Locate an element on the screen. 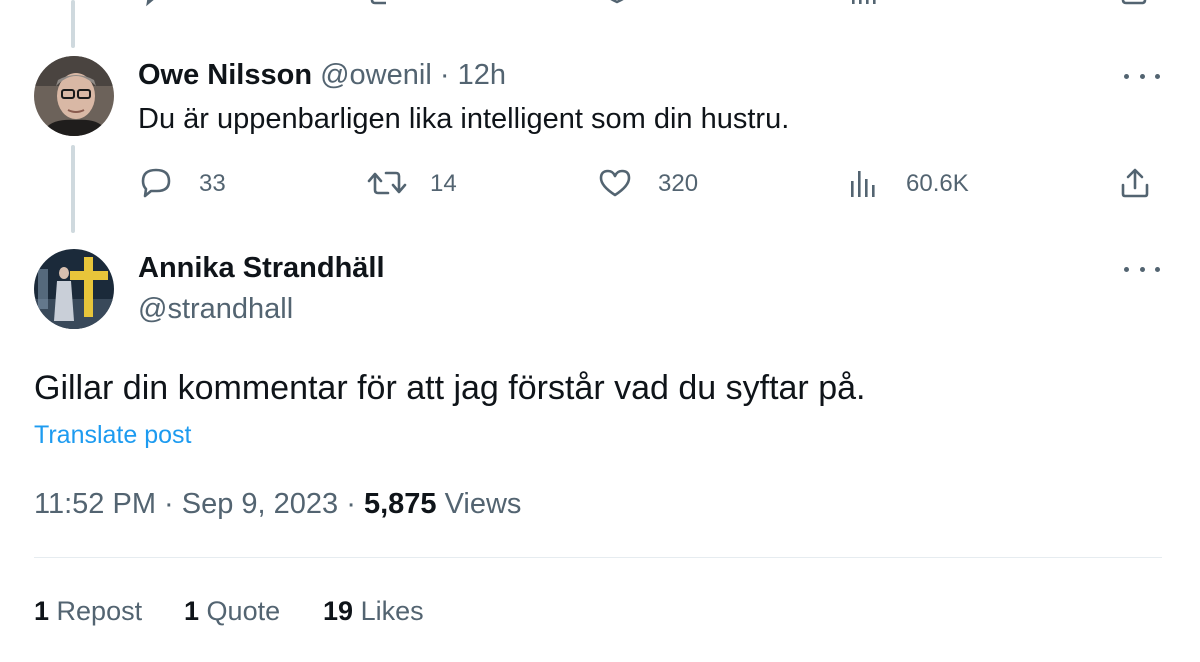  main-display-name: Annika Strandhäll is located at coordinates (261, 268).